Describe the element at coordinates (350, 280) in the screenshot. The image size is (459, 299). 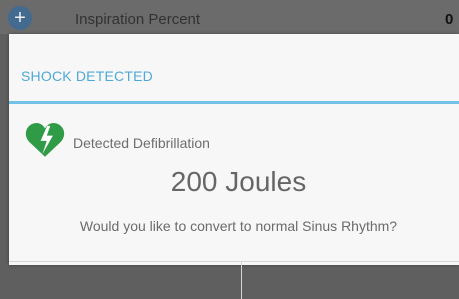
I see `dialog-right-button` at that location.